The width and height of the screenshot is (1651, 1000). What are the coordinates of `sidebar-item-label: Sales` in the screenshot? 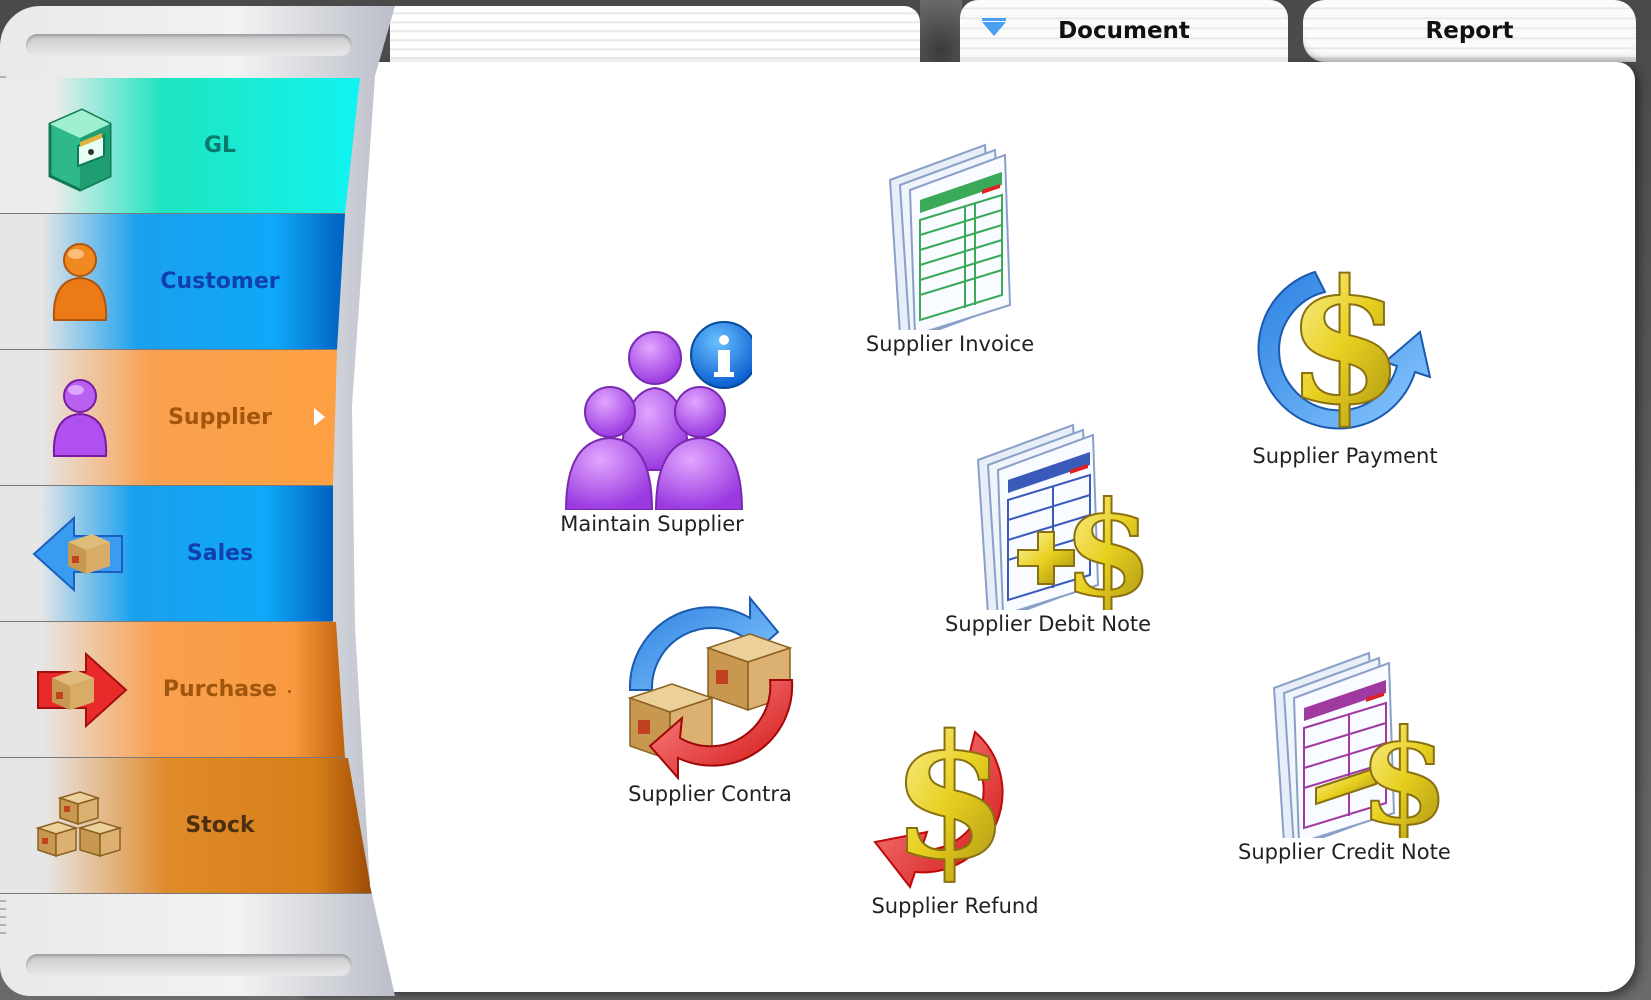 It's located at (220, 553).